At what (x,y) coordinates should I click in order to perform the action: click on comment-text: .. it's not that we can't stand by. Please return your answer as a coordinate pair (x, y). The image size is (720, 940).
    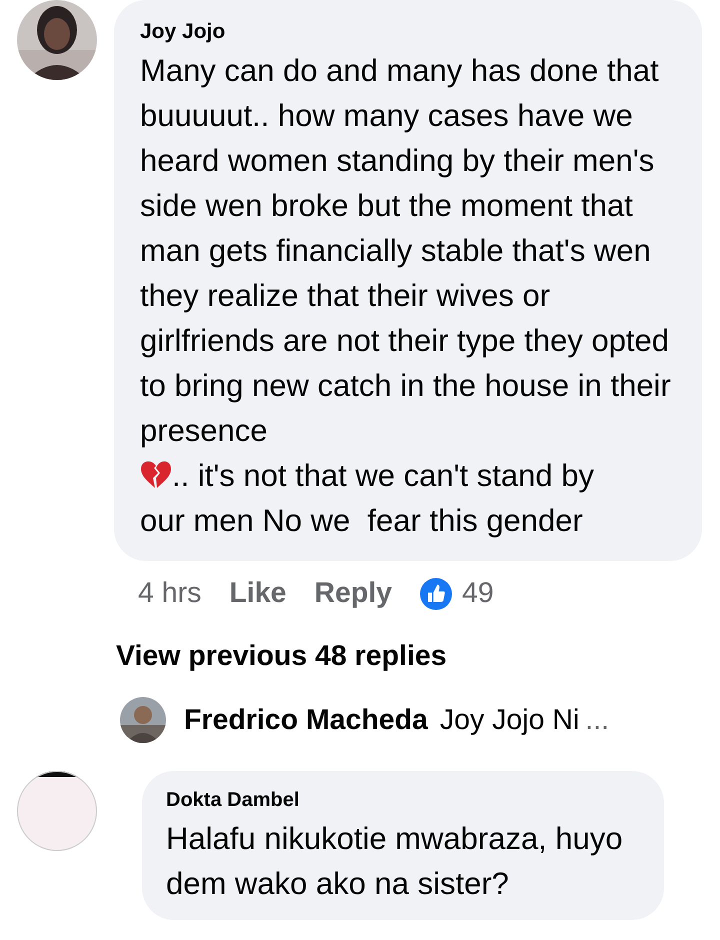
    Looking at the image, I should click on (383, 475).